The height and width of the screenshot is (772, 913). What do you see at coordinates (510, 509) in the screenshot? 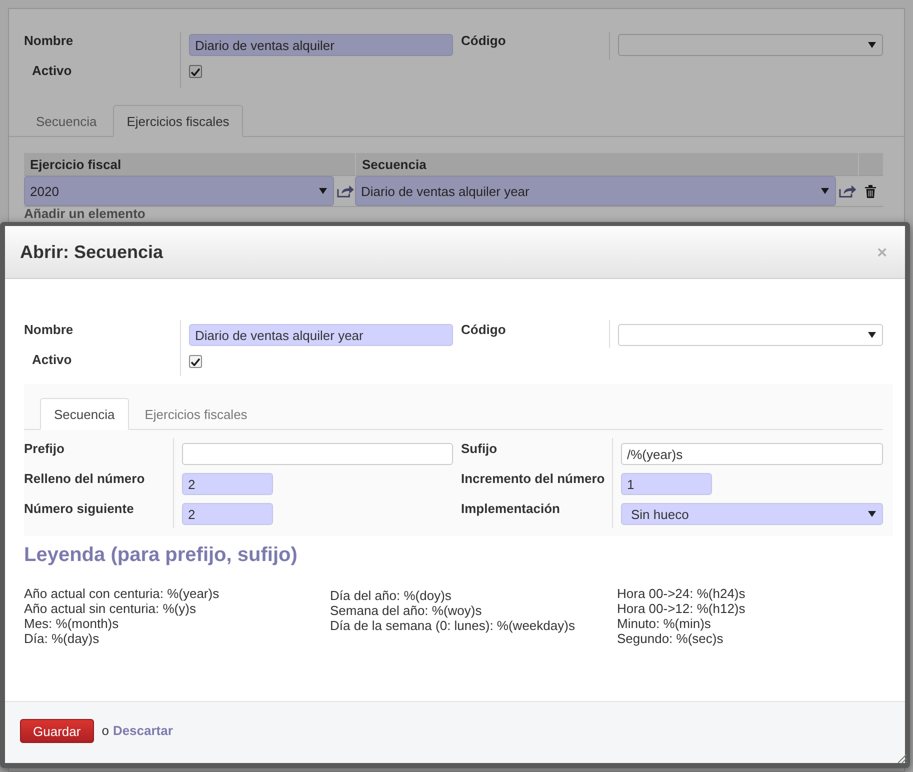
I see `field-label: Implementación` at bounding box center [510, 509].